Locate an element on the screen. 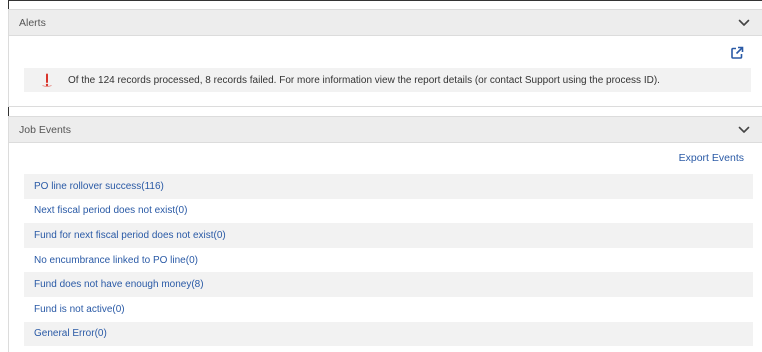 The height and width of the screenshot is (352, 762). event-link: No encumbrance linked to PO line(0) is located at coordinates (116, 260).